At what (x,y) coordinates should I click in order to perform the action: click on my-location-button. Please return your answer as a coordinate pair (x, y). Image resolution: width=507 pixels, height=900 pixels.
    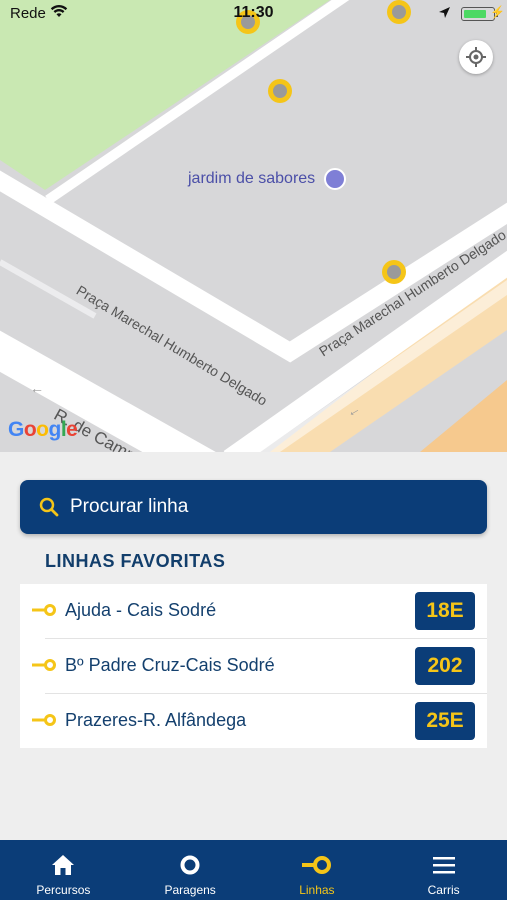
    Looking at the image, I should click on (476, 57).